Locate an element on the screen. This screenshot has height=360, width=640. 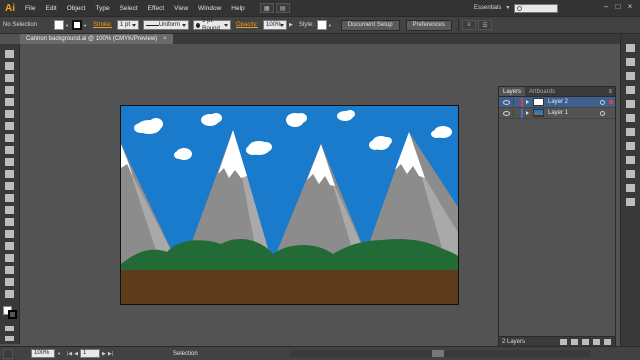
scale-tool-icon is located at coordinates (9, 210).